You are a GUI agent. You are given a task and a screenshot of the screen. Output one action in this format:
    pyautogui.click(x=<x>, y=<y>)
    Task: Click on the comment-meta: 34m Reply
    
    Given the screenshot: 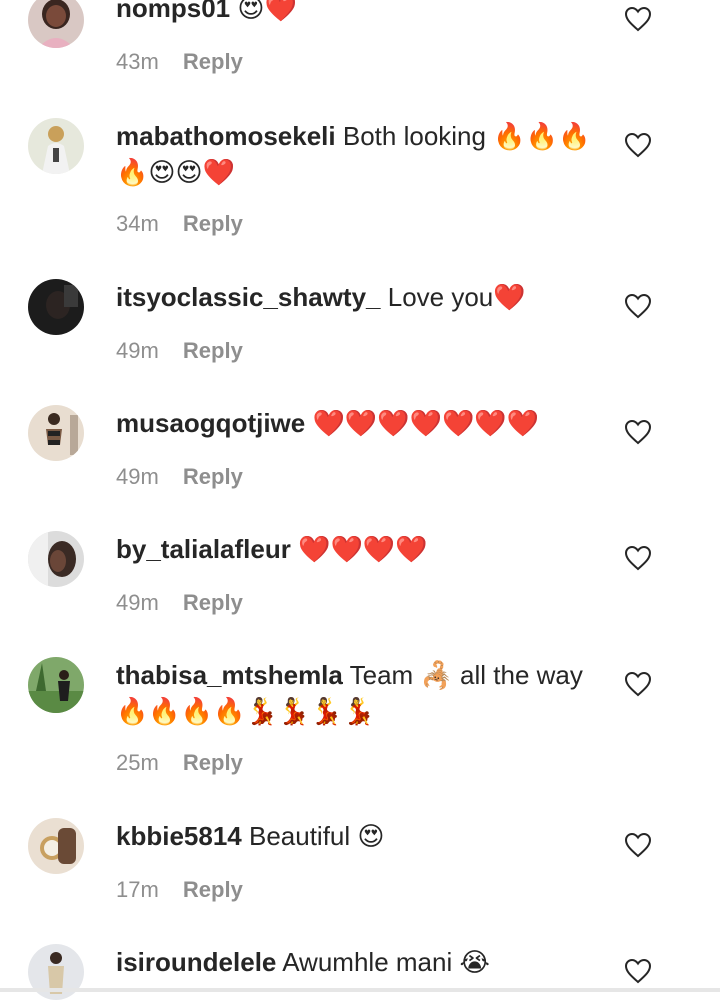 What is the action you would take?
    pyautogui.click(x=179, y=224)
    